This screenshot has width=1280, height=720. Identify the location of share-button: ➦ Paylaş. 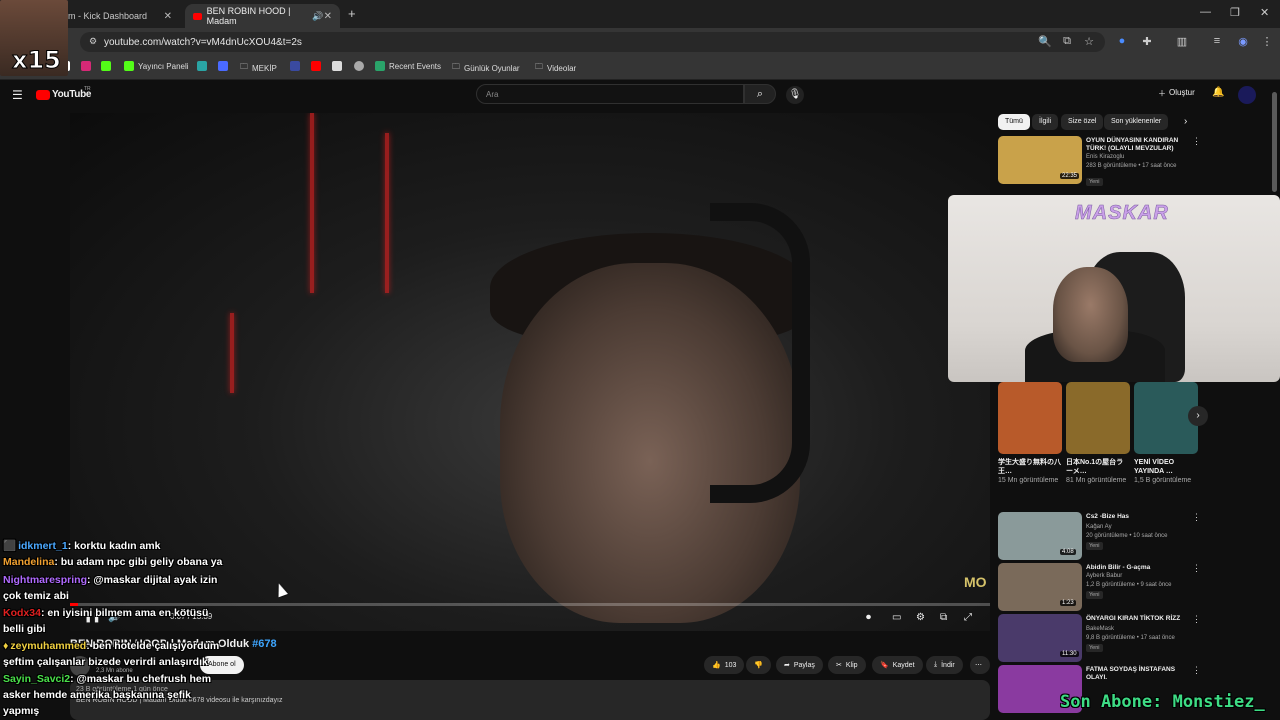
(799, 665).